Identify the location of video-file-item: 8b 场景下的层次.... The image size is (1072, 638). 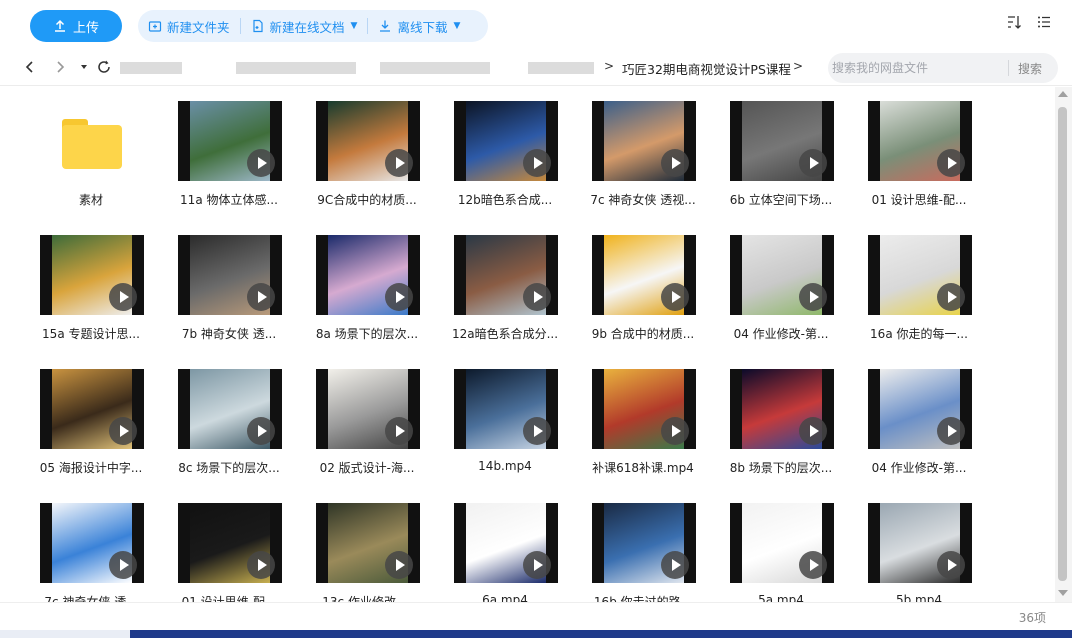
(781, 436).